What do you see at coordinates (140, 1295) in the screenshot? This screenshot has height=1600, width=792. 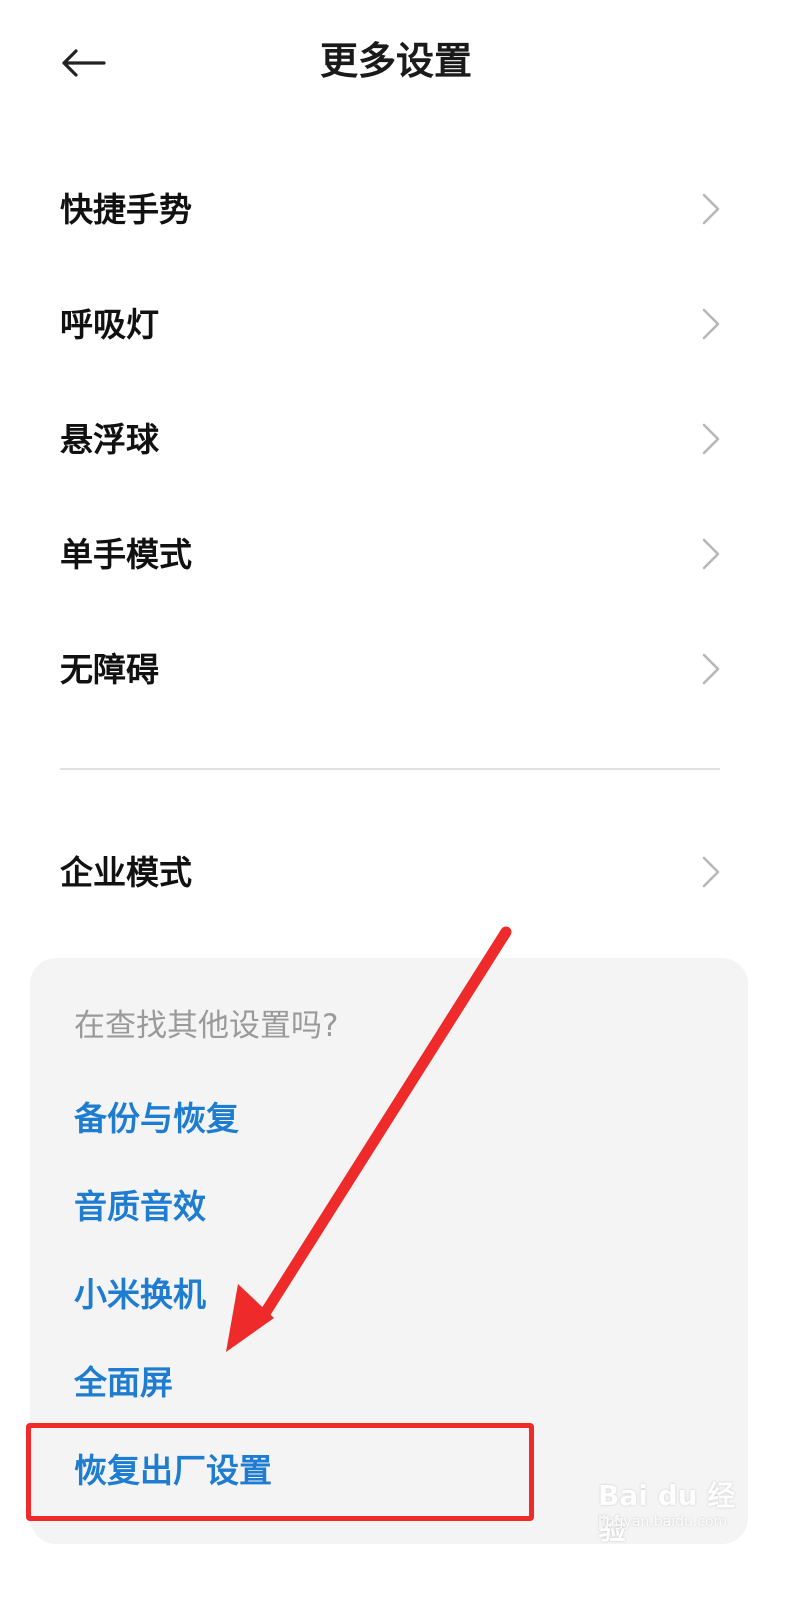 I see `link-mi-mover: 小米换机` at bounding box center [140, 1295].